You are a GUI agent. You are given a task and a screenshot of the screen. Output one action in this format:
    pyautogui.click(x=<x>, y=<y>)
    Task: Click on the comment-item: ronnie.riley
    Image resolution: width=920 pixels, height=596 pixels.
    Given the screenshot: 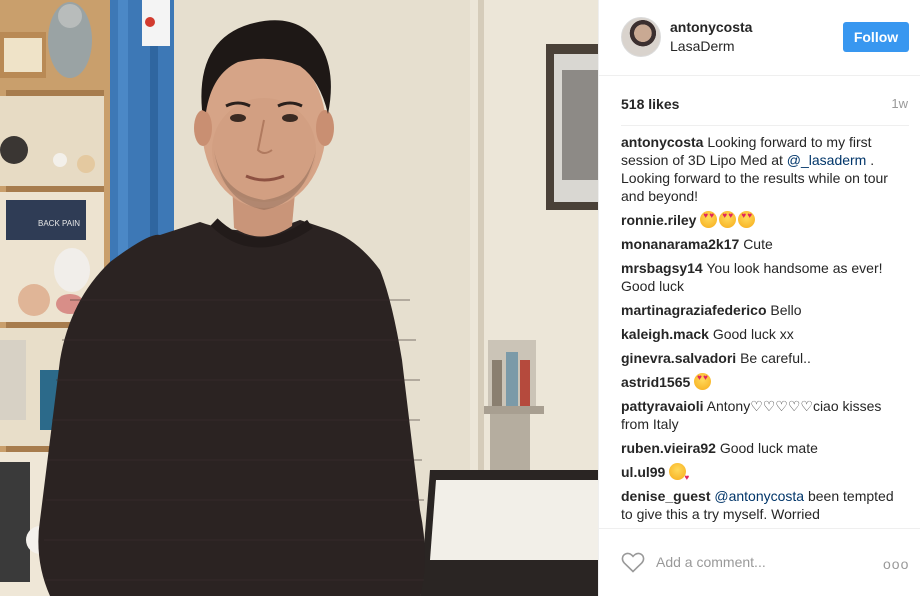 What is the action you would take?
    pyautogui.click(x=761, y=220)
    